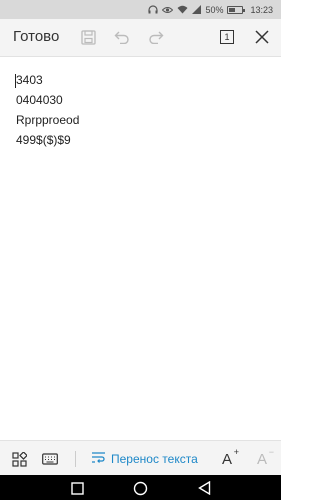 The width and height of the screenshot is (320, 500). Describe the element at coordinates (50, 459) in the screenshot. I see `keyboard-icon` at that location.